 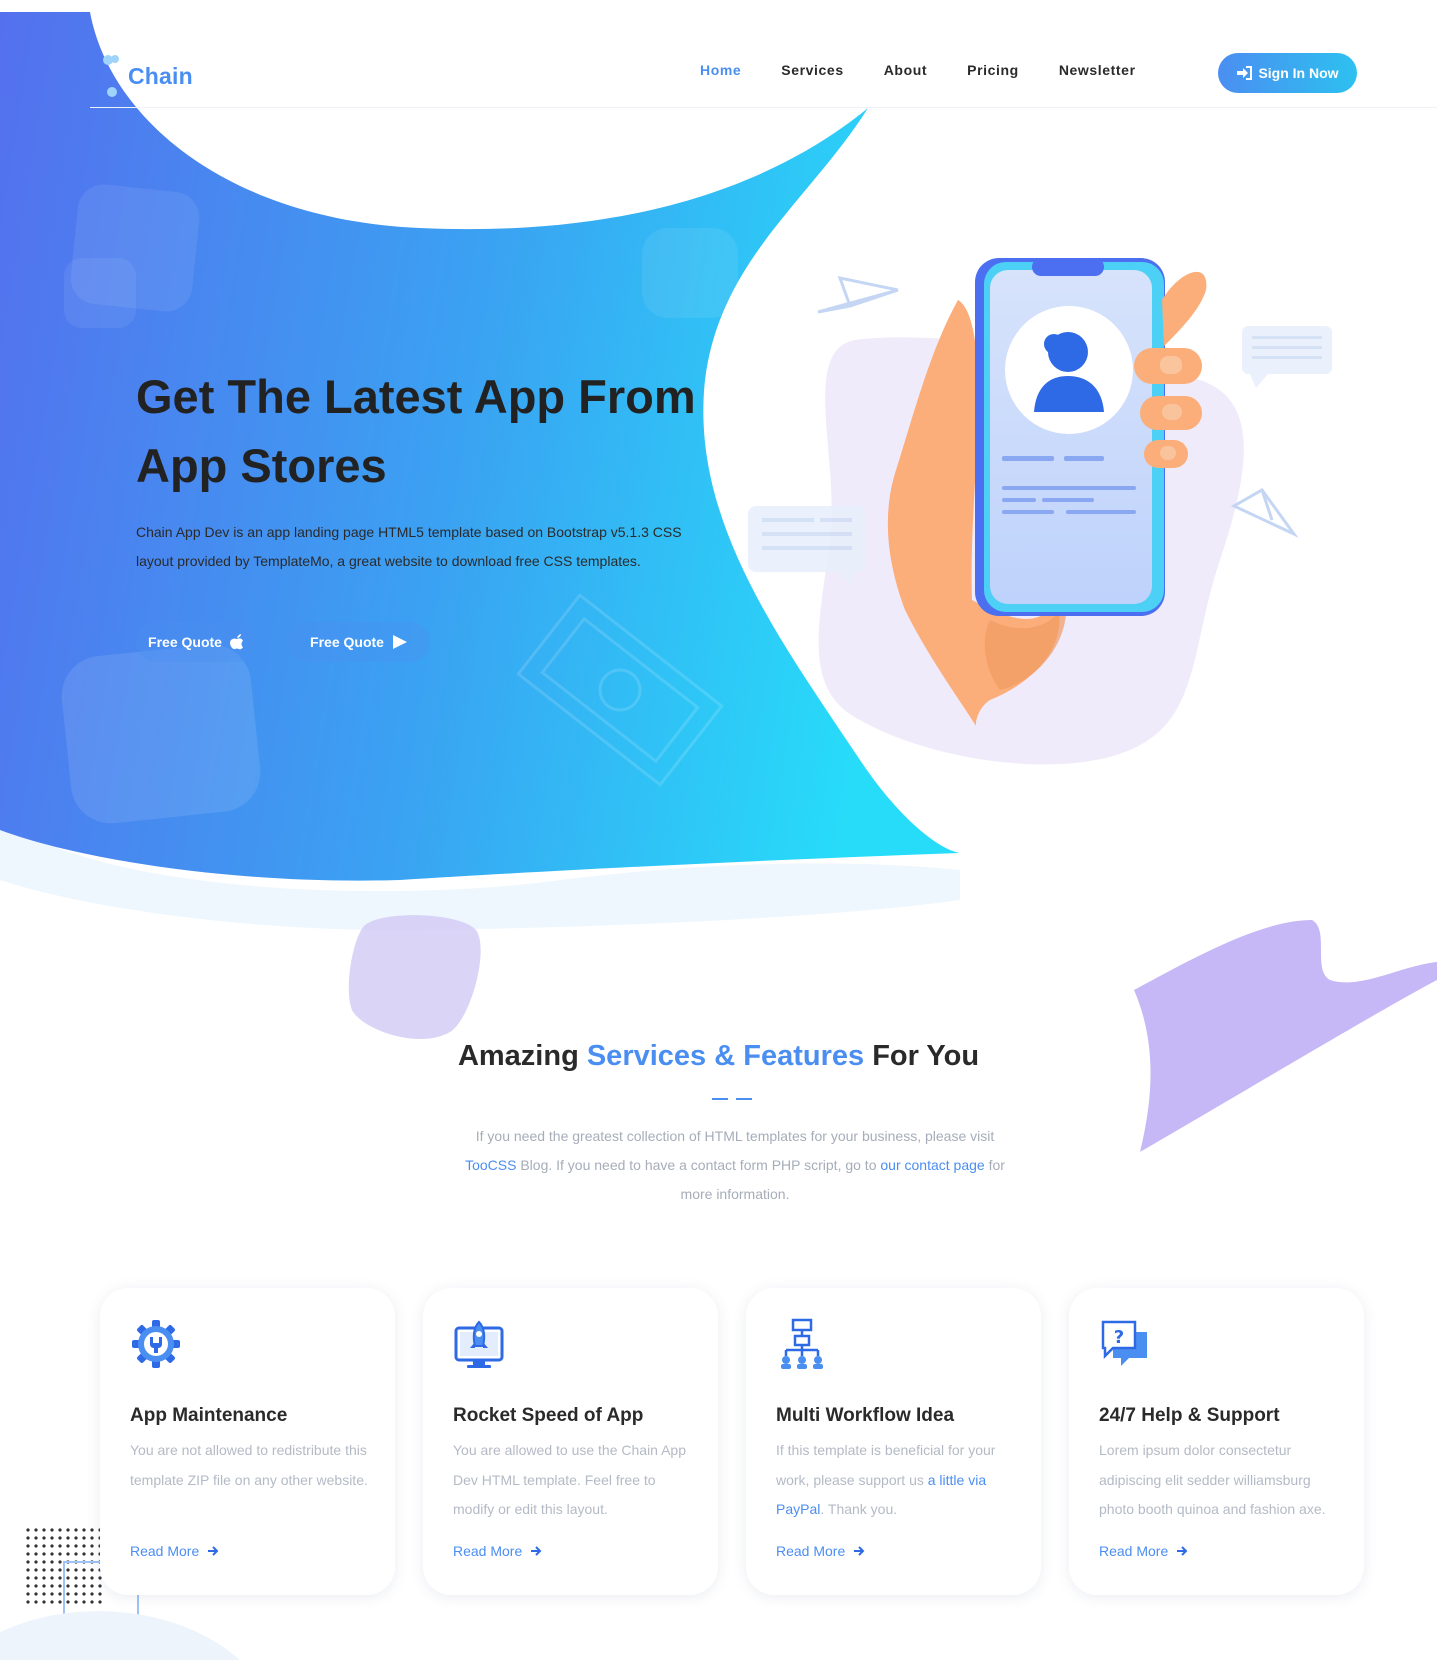 I want to click on workflow-hierarchy-icon, so click(x=802, y=1343).